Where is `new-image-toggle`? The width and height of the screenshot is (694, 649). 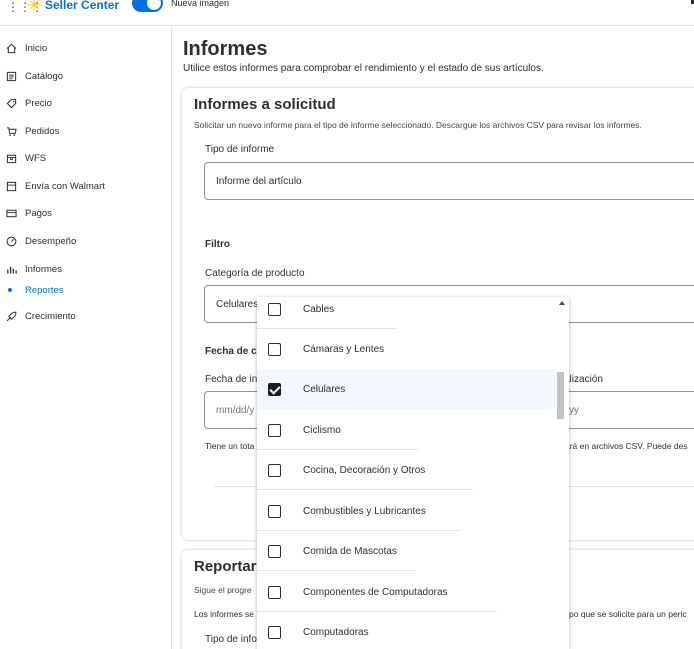 new-image-toggle is located at coordinates (147, 6).